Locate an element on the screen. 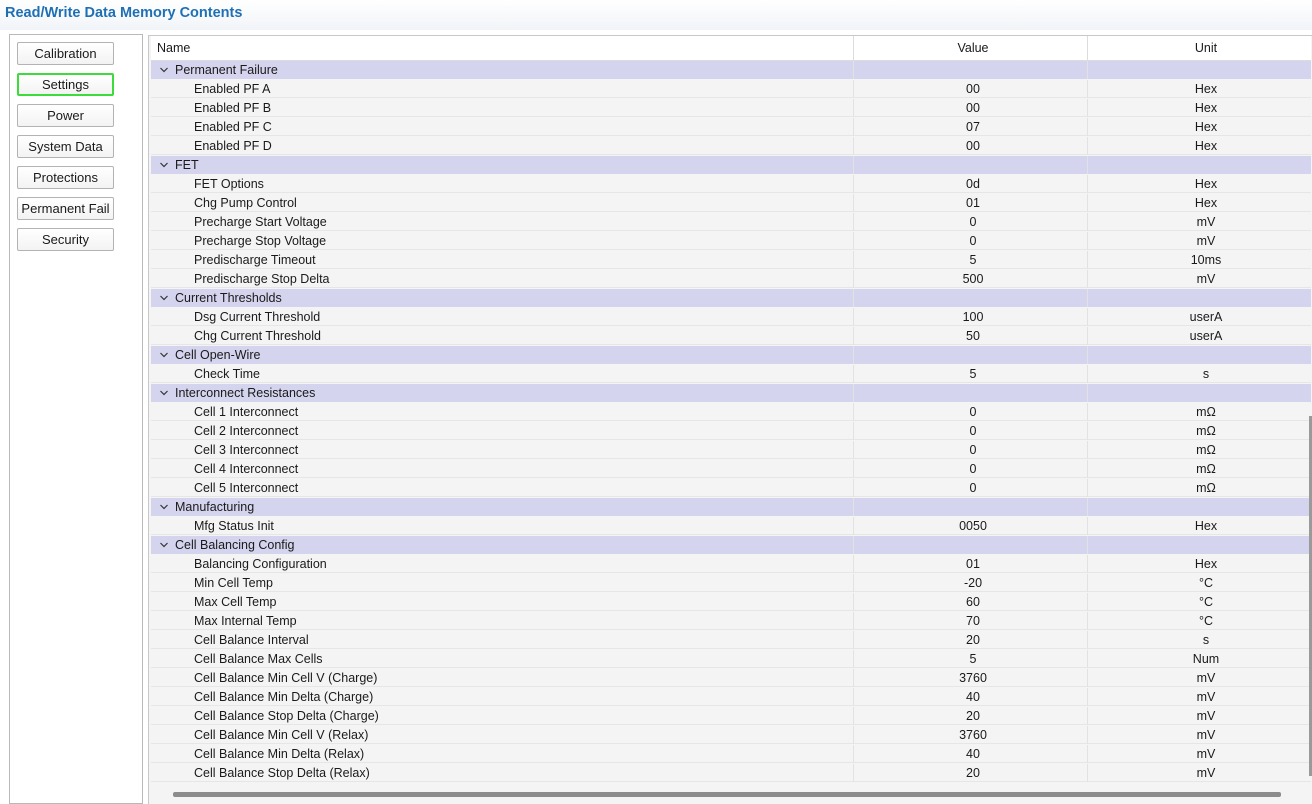 Image resolution: width=1312 pixels, height=804 pixels. table-row: Predischarge Timeout 5 10ms is located at coordinates (731, 260).